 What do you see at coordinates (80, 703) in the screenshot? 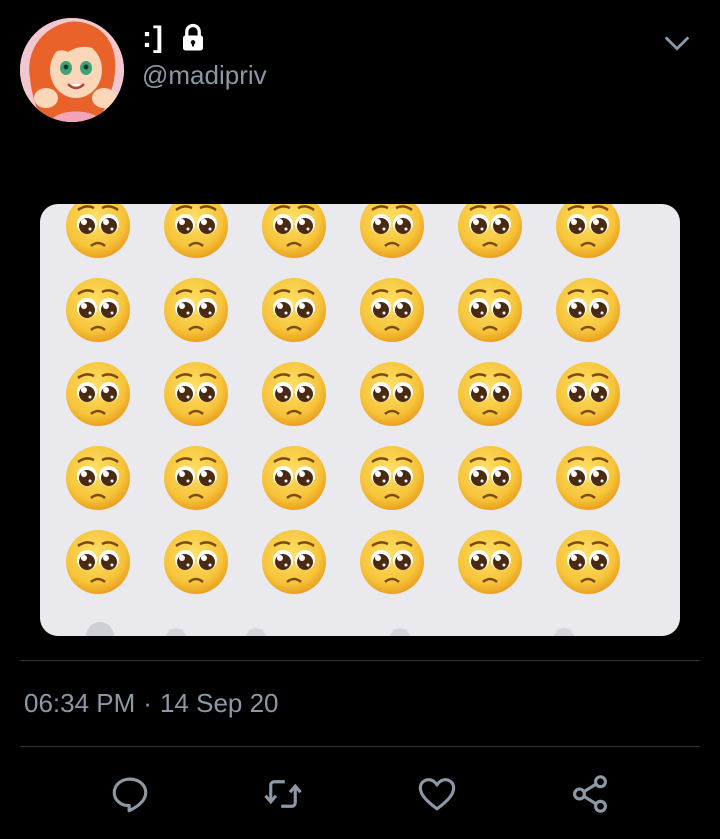
I see `tweet-time: 06:34 PM` at bounding box center [80, 703].